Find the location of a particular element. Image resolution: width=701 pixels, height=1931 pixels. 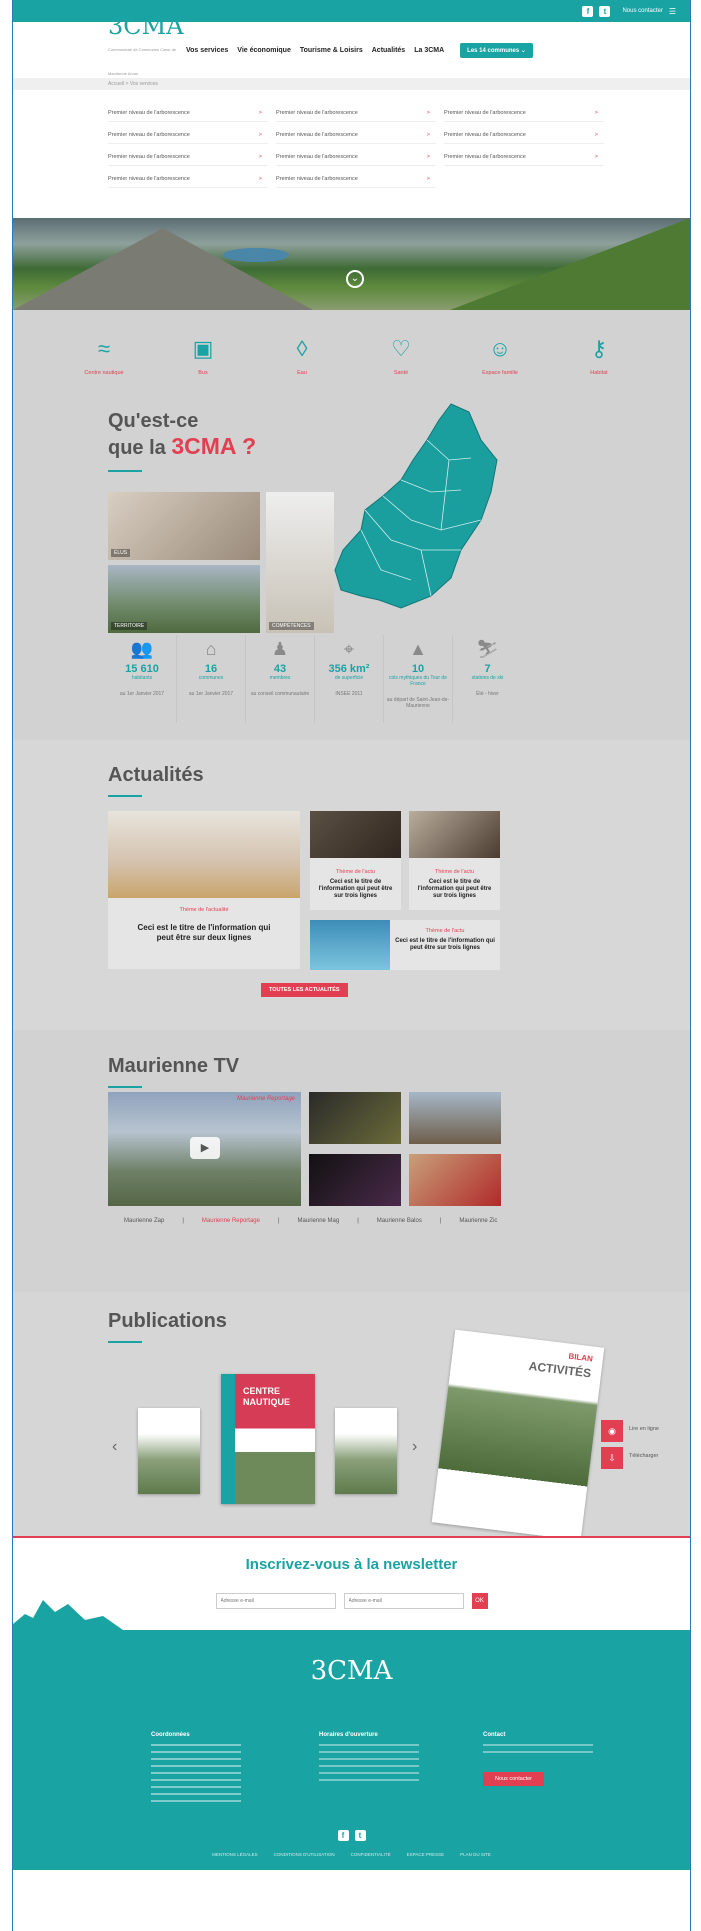

footer-twitter-icon: t is located at coordinates (360, 1835).